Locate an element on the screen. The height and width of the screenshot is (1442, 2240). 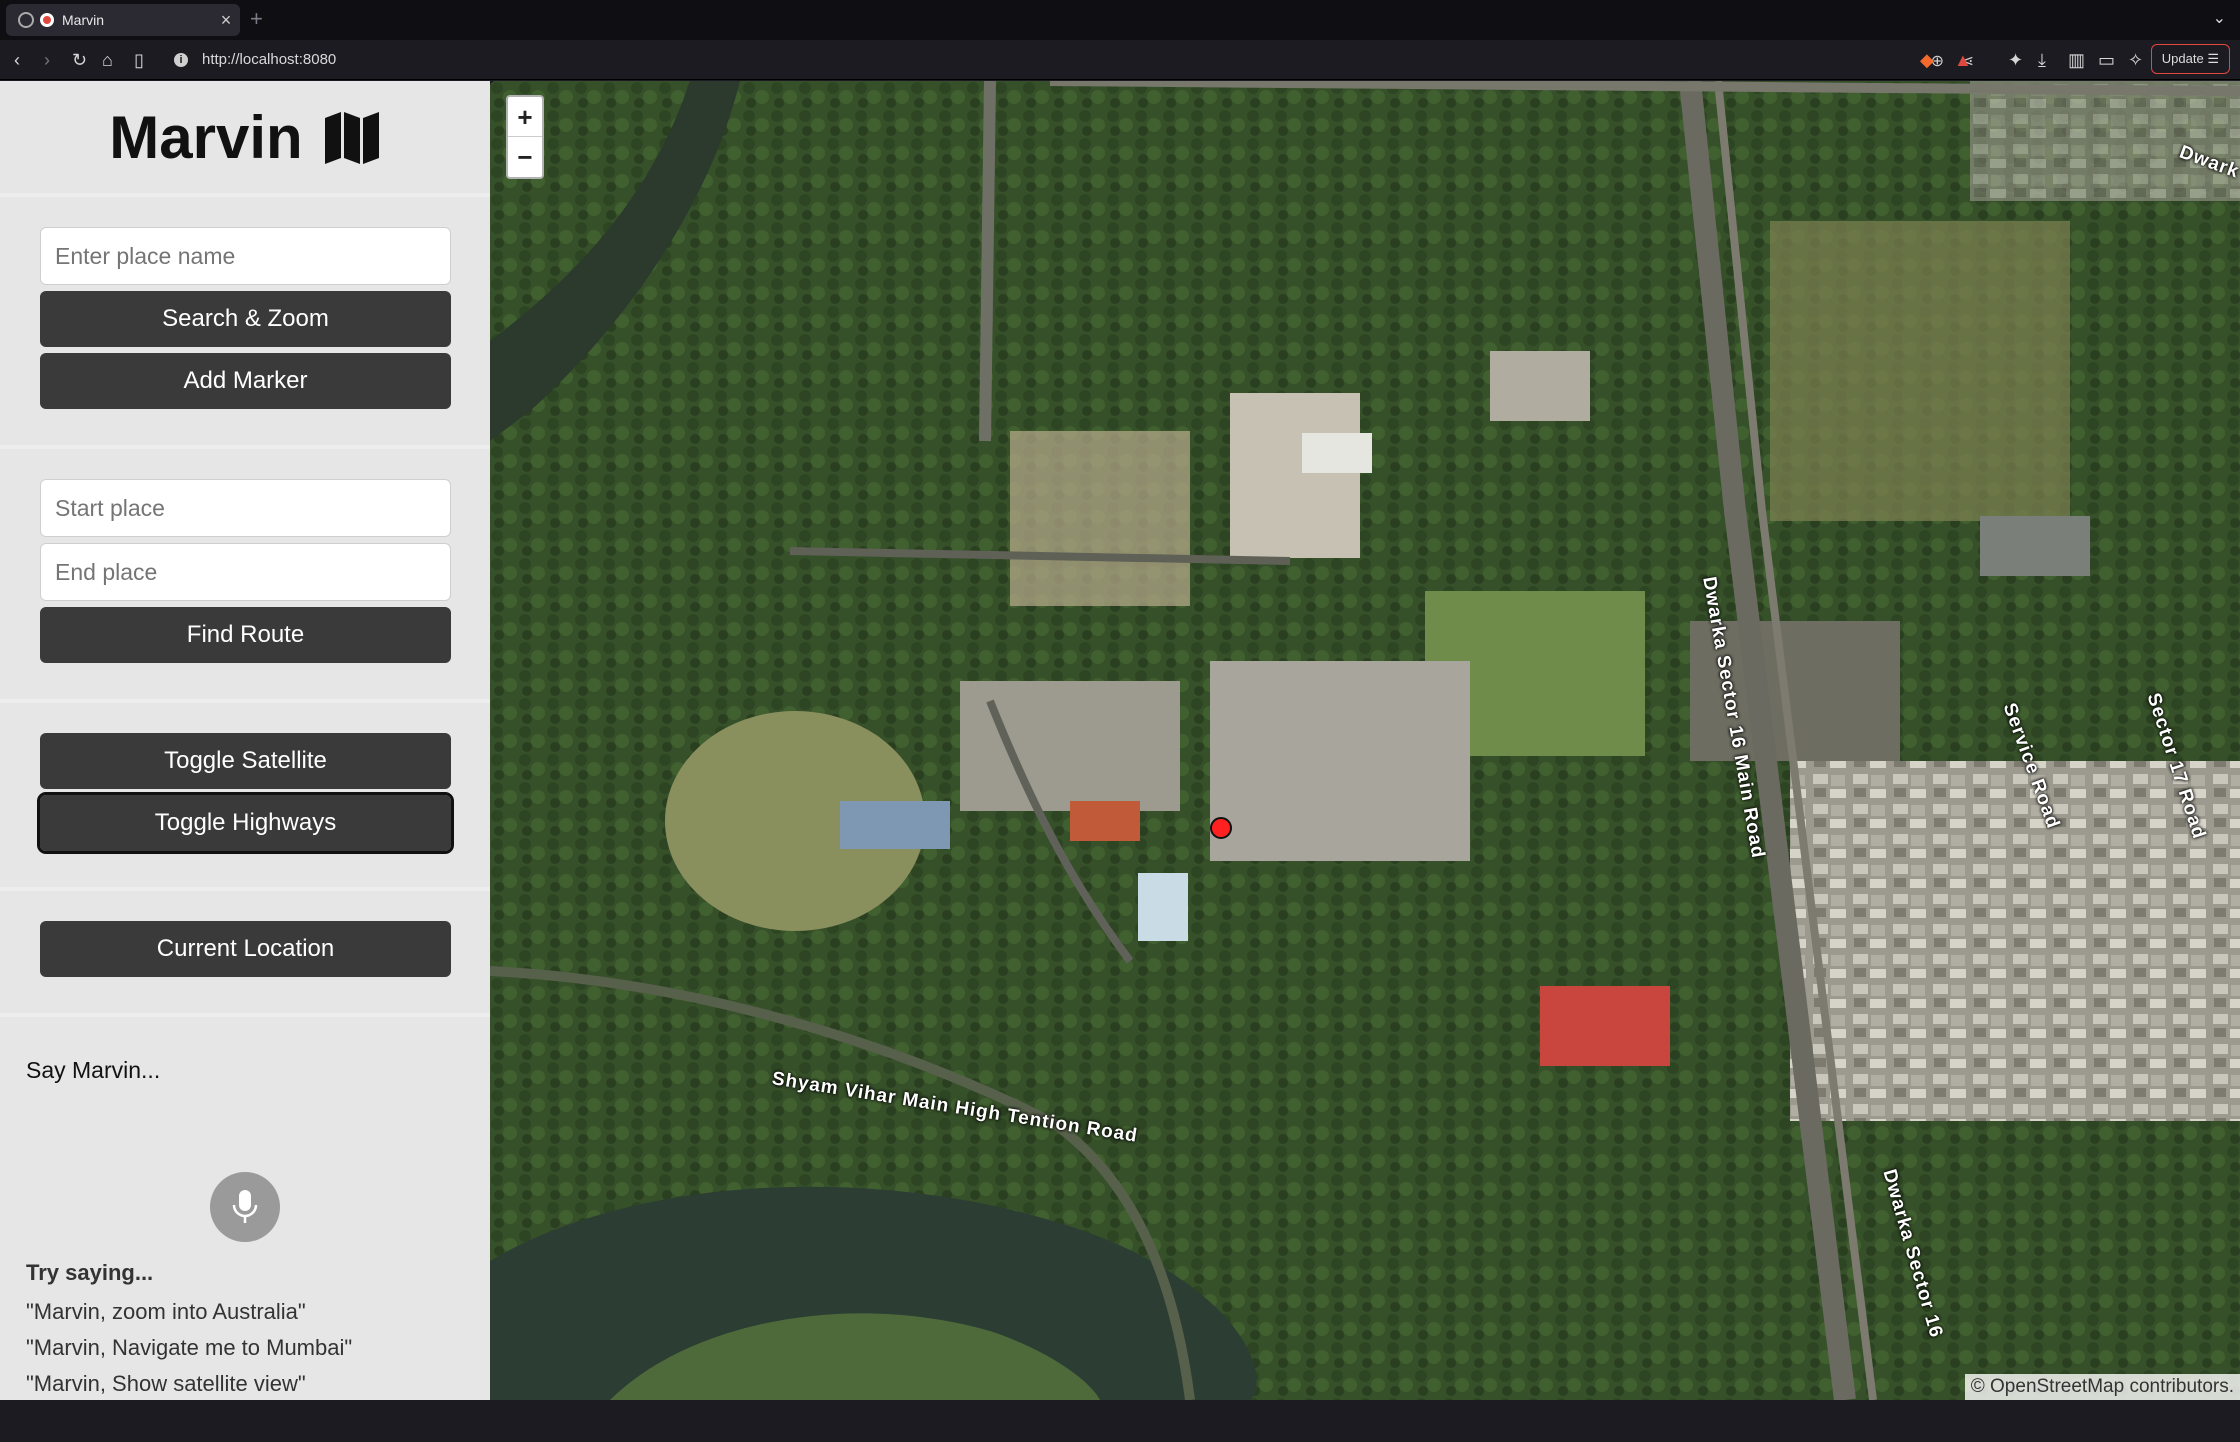
voice-example: "Marvin, zoom into Australia" is located at coordinates (166, 1311).